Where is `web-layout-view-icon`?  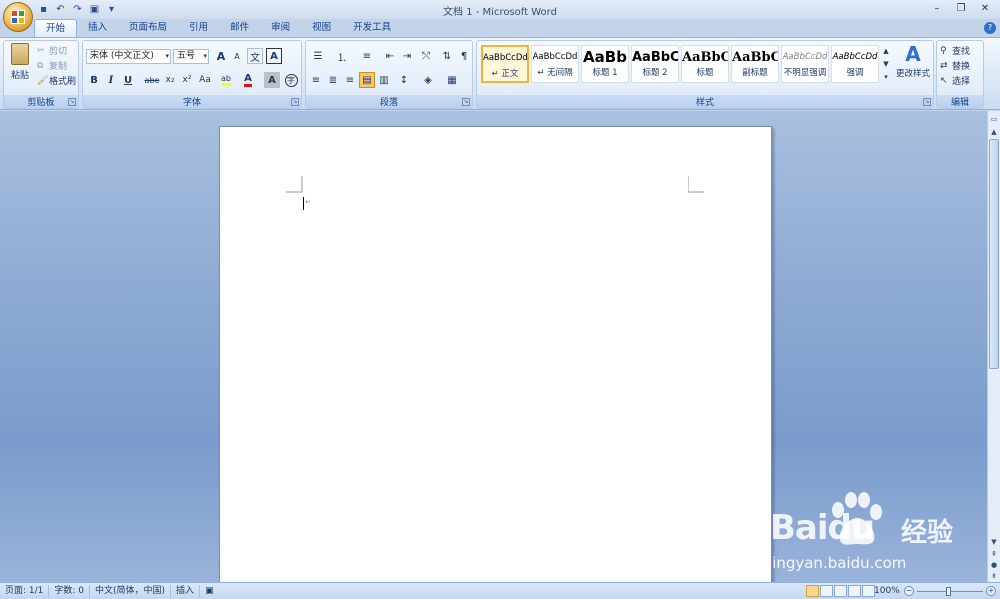
web-layout-view-icon is located at coordinates (840, 591).